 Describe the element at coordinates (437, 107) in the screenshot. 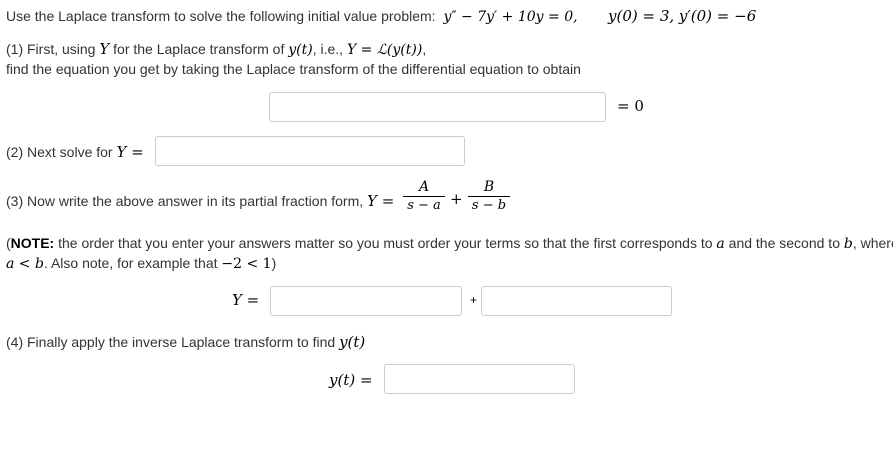

I see `transformed-equation-input` at that location.